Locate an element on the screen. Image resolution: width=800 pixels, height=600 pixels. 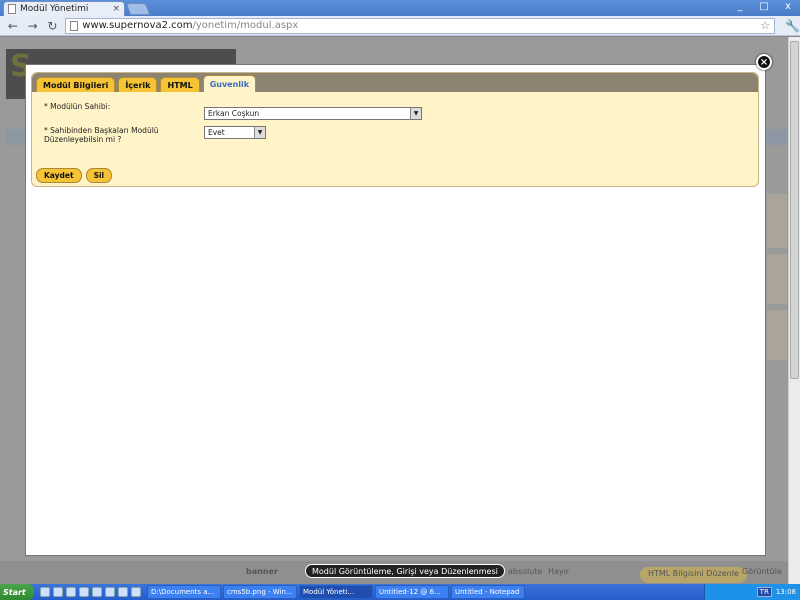
system-tray: TR 13:08 is located at coordinates (752, 592).